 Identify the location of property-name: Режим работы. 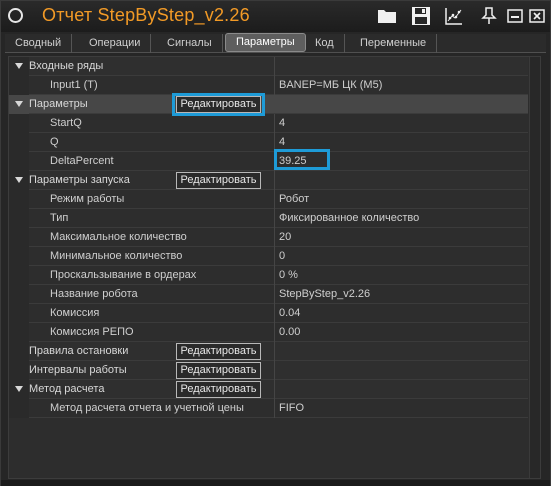
(87, 199).